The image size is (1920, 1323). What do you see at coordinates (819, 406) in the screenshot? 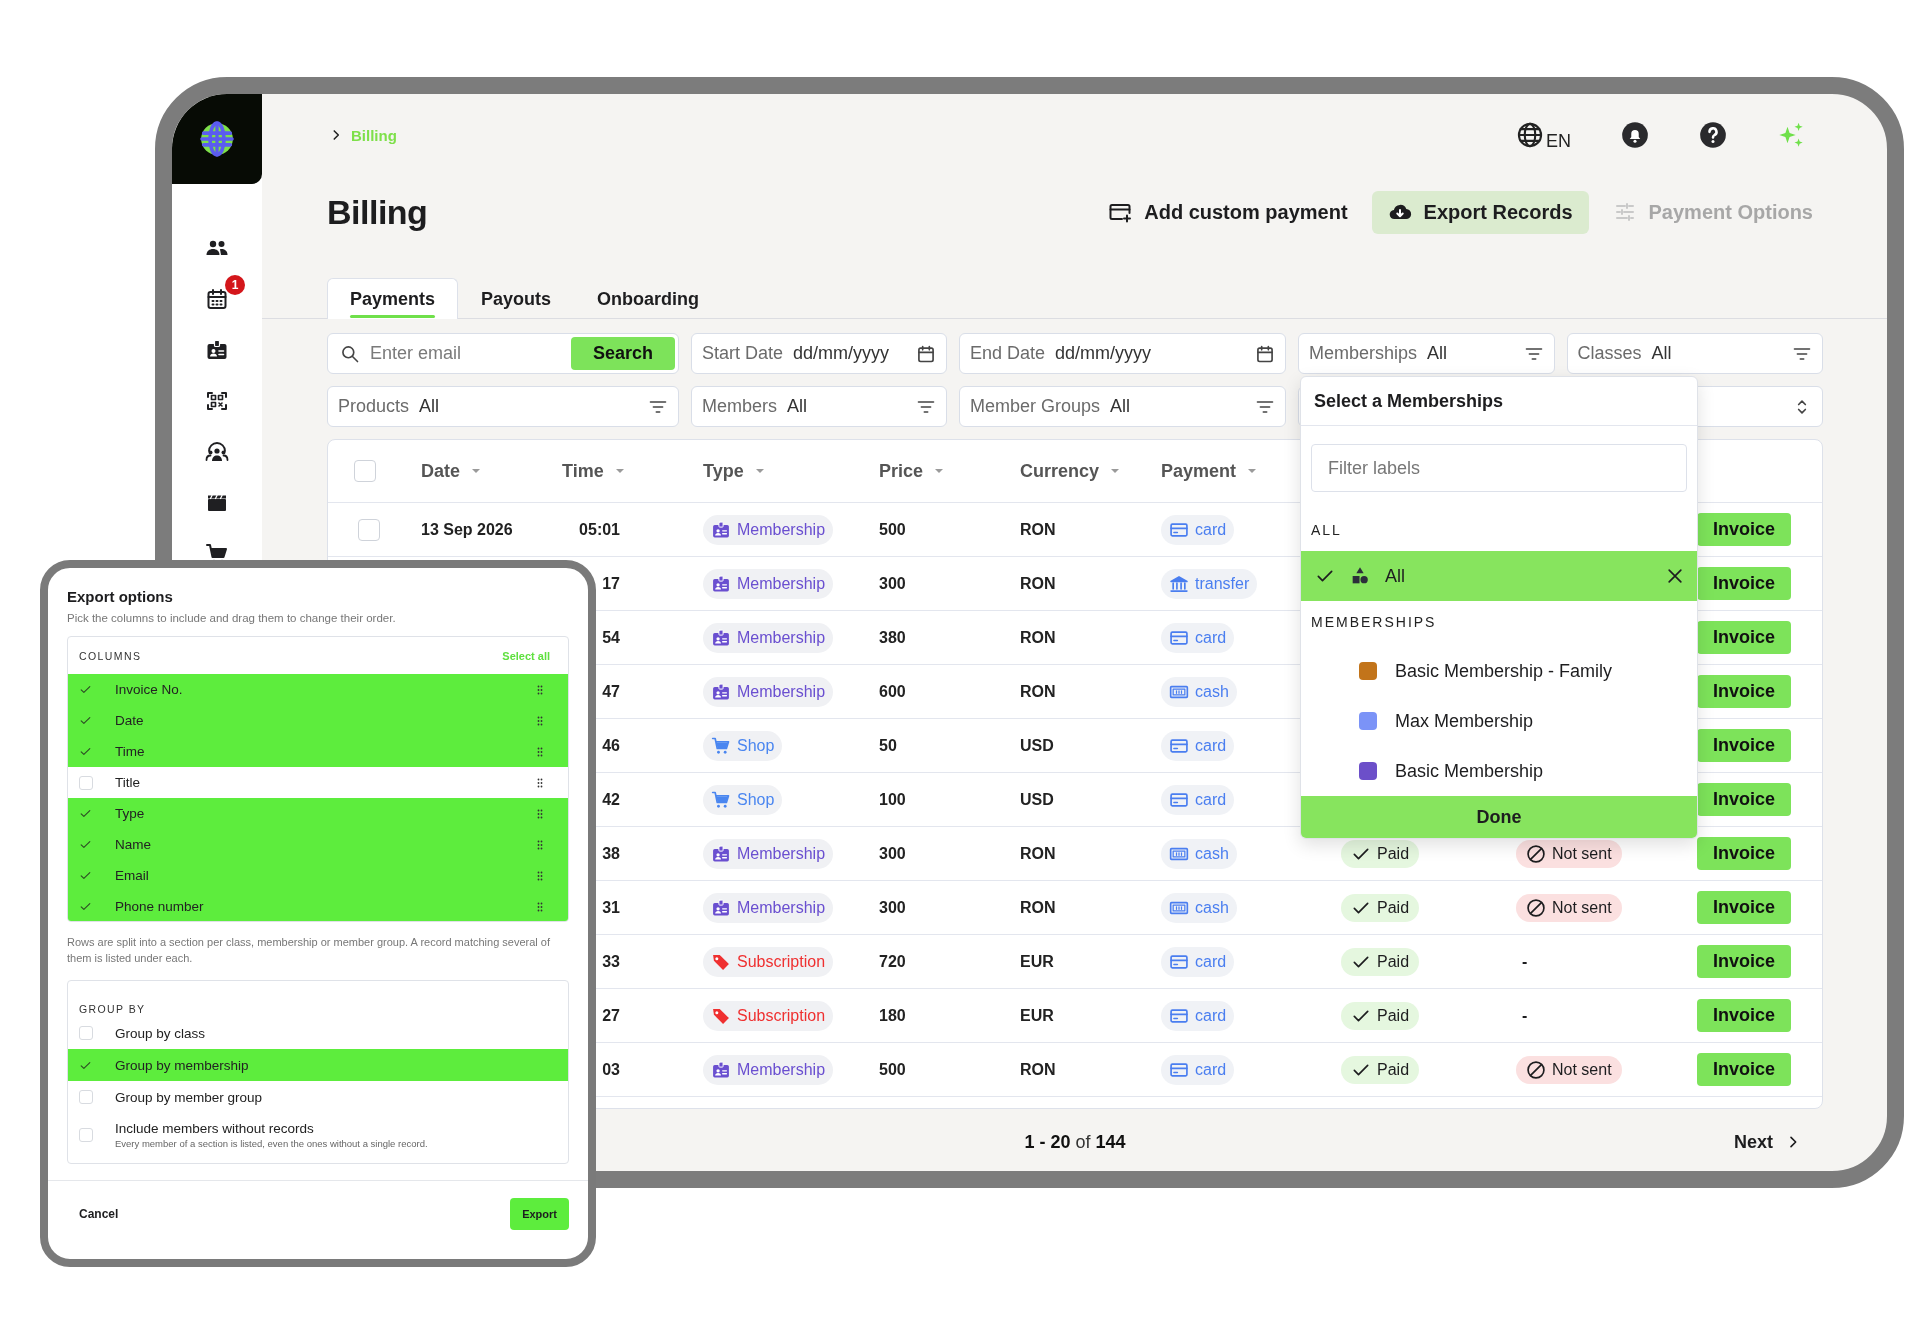
I see `filter-dropdown: Members All` at bounding box center [819, 406].